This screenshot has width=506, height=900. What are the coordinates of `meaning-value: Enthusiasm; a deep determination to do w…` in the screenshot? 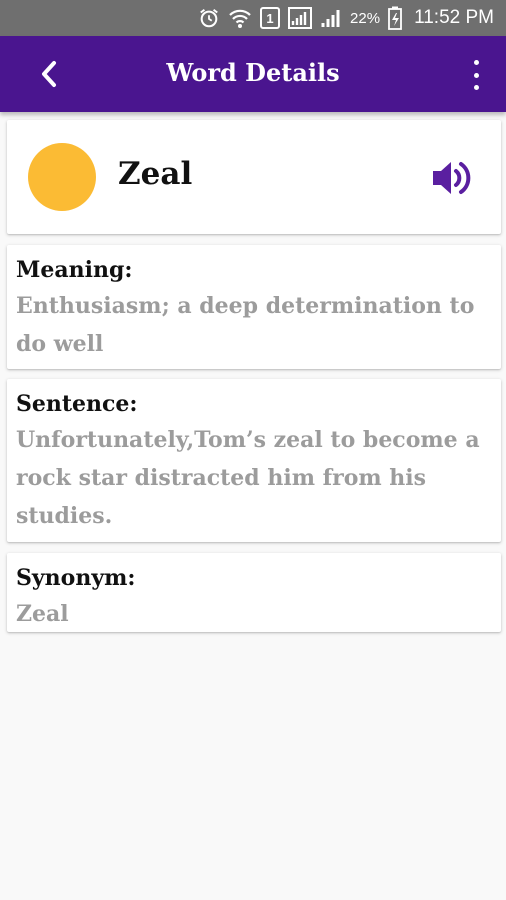 It's located at (245, 325).